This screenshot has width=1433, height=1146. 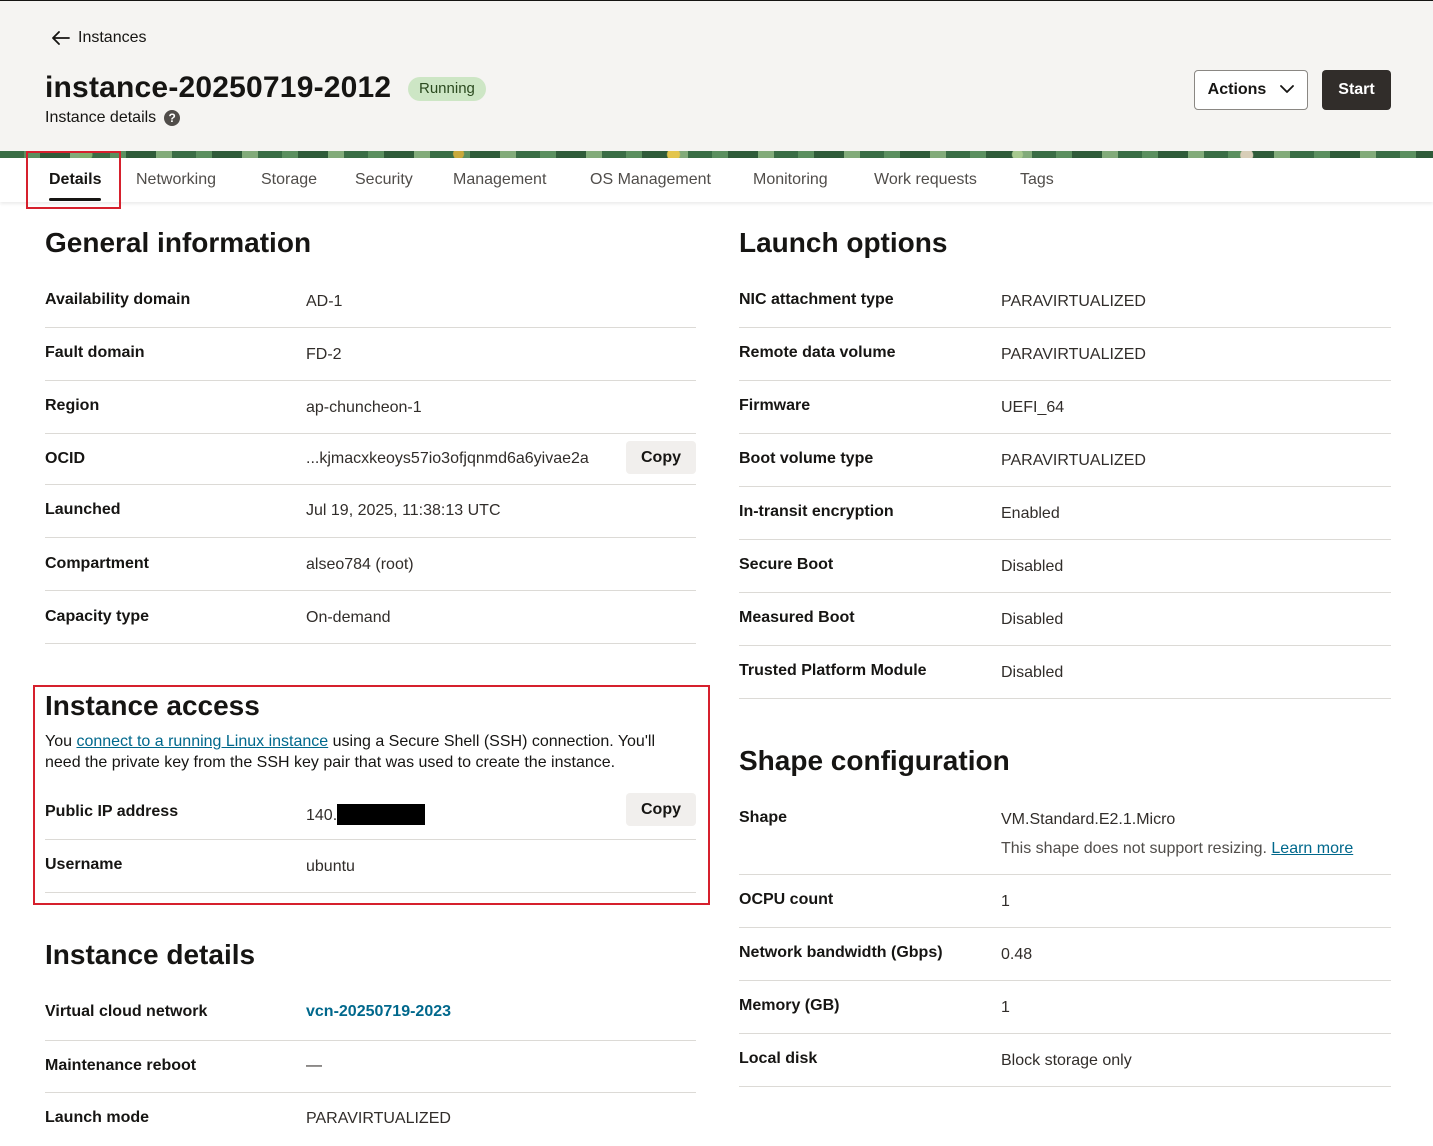 I want to click on row-label: Maintenance reboot, so click(x=121, y=1065).